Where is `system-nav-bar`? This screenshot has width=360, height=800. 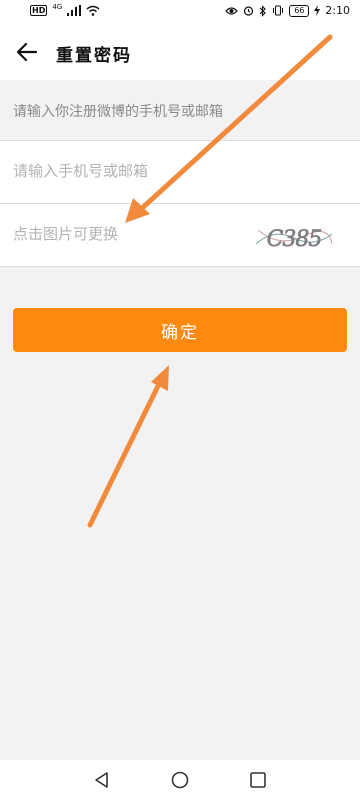
system-nav-bar is located at coordinates (180, 780).